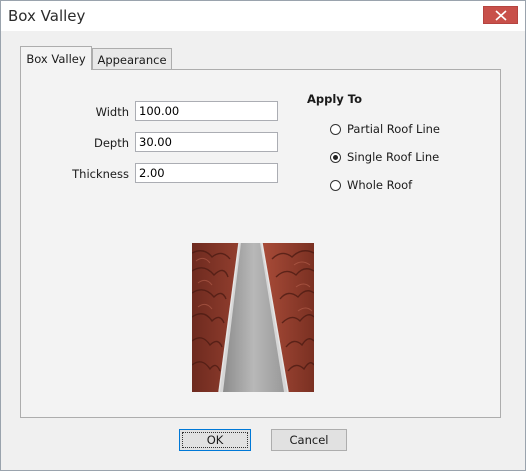  I want to click on close-icon, so click(501, 15).